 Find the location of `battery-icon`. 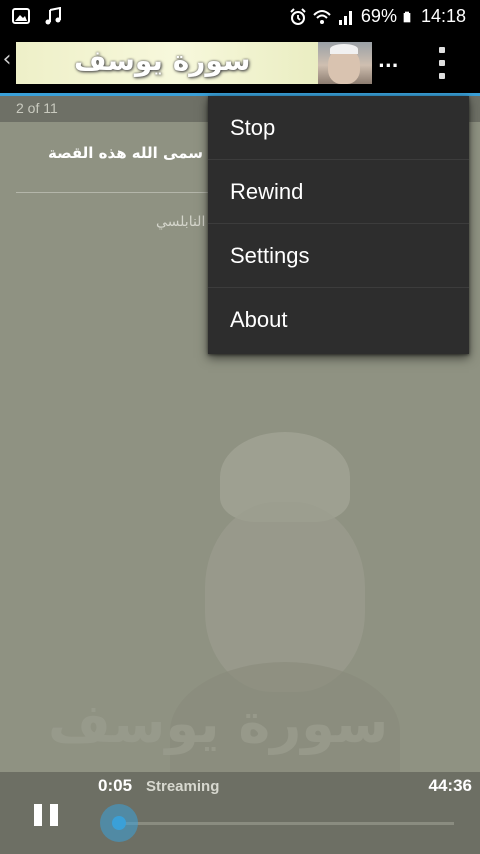

battery-icon is located at coordinates (407, 16).